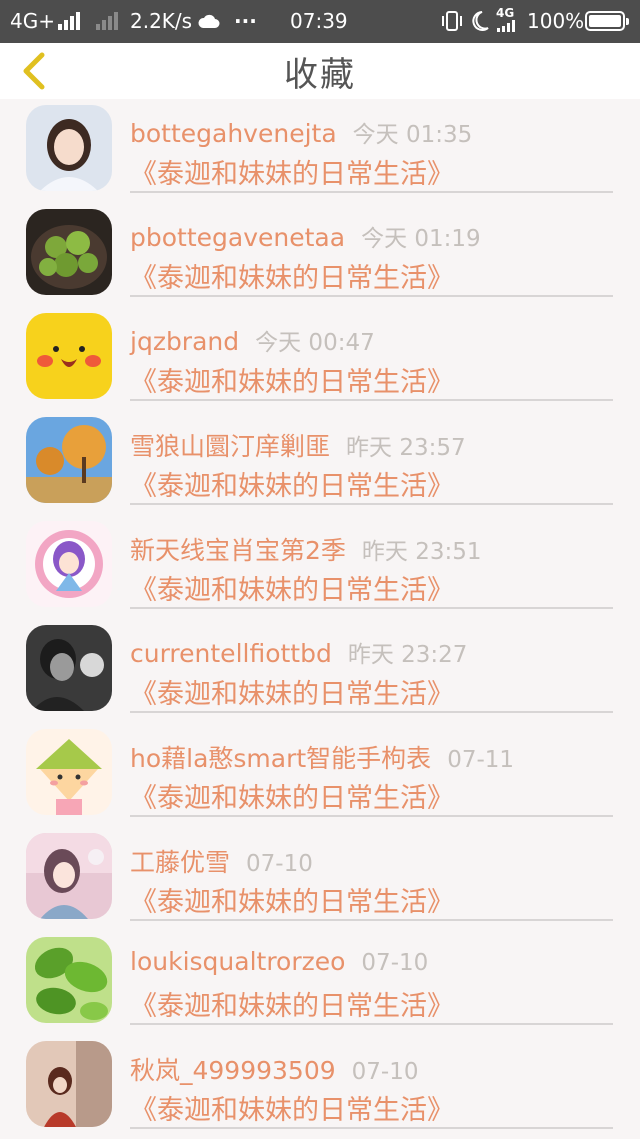 Image resolution: width=640 pixels, height=1139 pixels. Describe the element at coordinates (233, 1070) in the screenshot. I see `user-name: 秋岚_499993509` at that location.